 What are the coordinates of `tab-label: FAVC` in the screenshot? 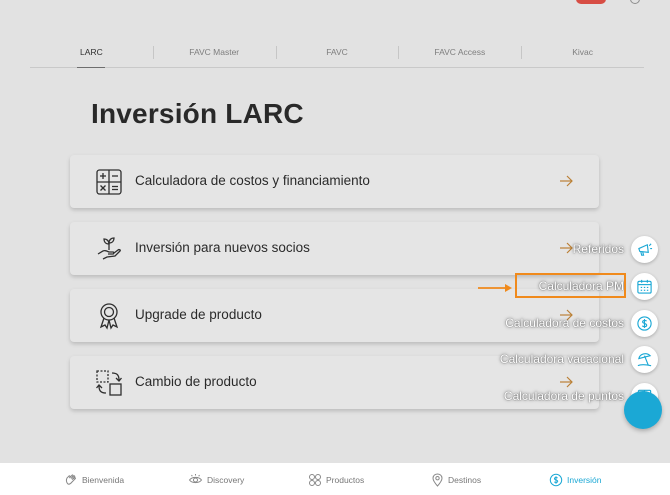 It's located at (337, 52).